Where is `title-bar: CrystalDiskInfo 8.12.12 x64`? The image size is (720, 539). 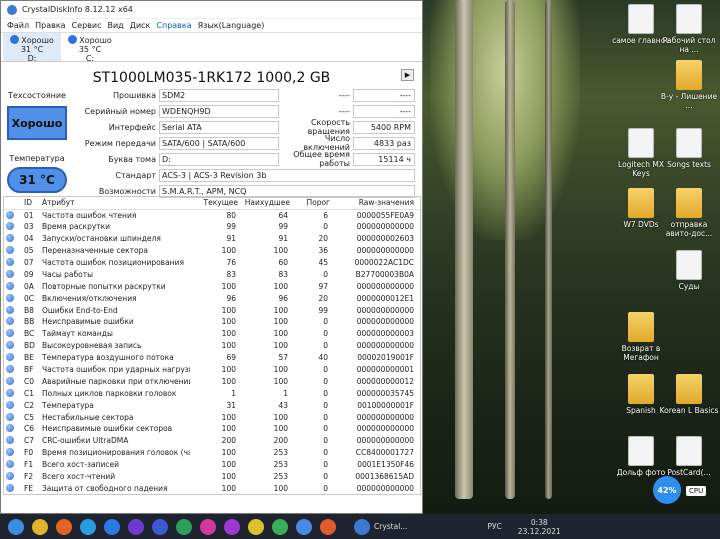
title-bar: CrystalDiskInfo 8.12.12 x64 is located at coordinates (211, 10).